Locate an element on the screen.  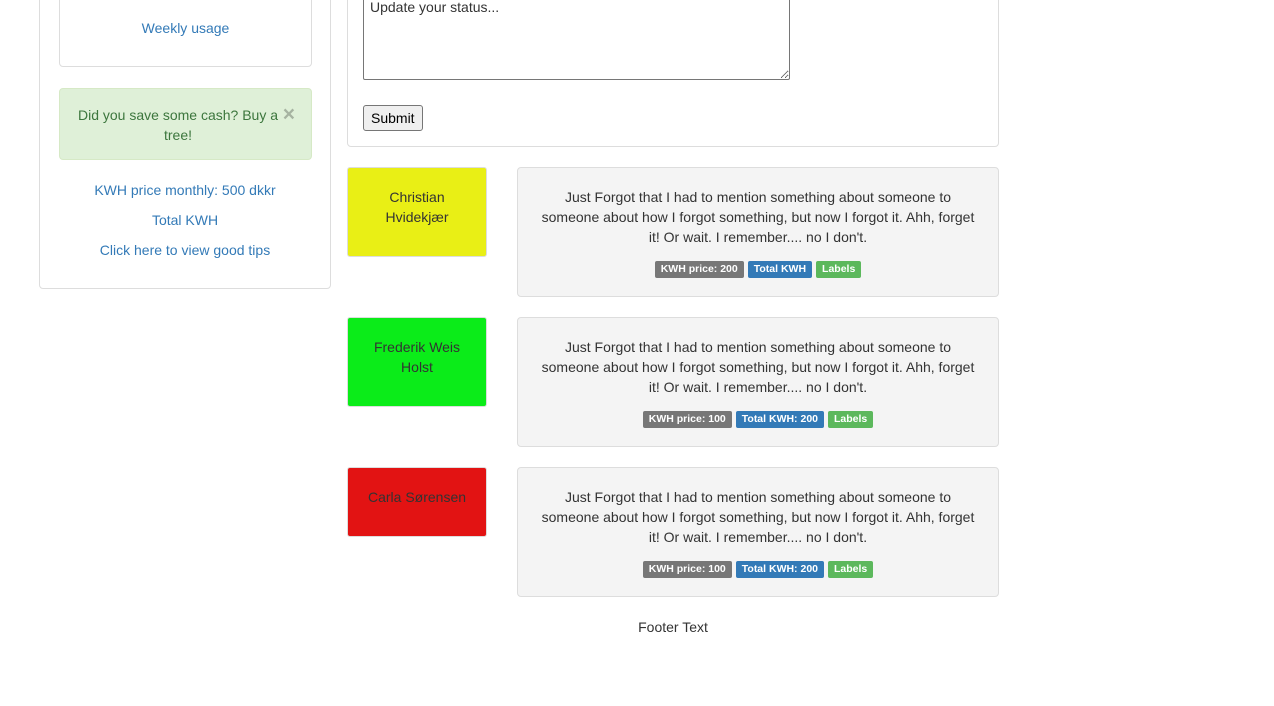
total-kwh-link: Total KWH is located at coordinates (185, 220).